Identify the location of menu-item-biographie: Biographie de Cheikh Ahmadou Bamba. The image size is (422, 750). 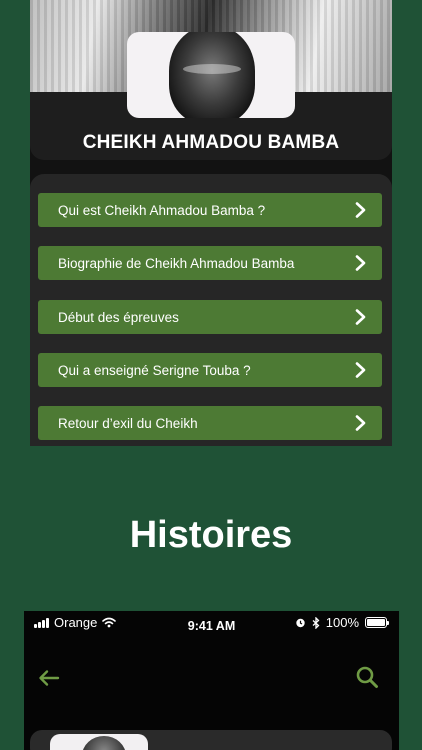
(210, 263).